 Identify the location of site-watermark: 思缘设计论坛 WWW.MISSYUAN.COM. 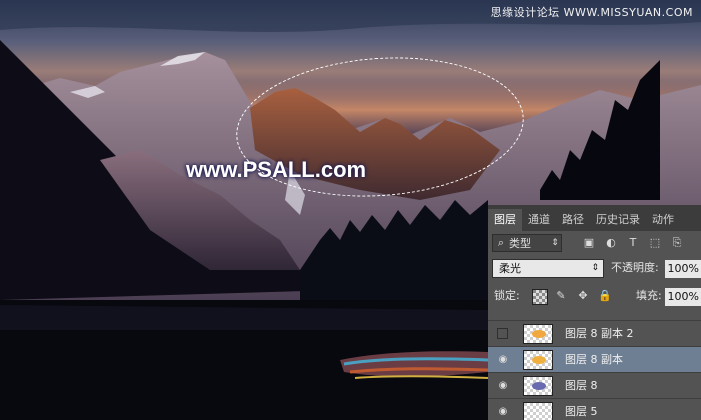
(591, 12).